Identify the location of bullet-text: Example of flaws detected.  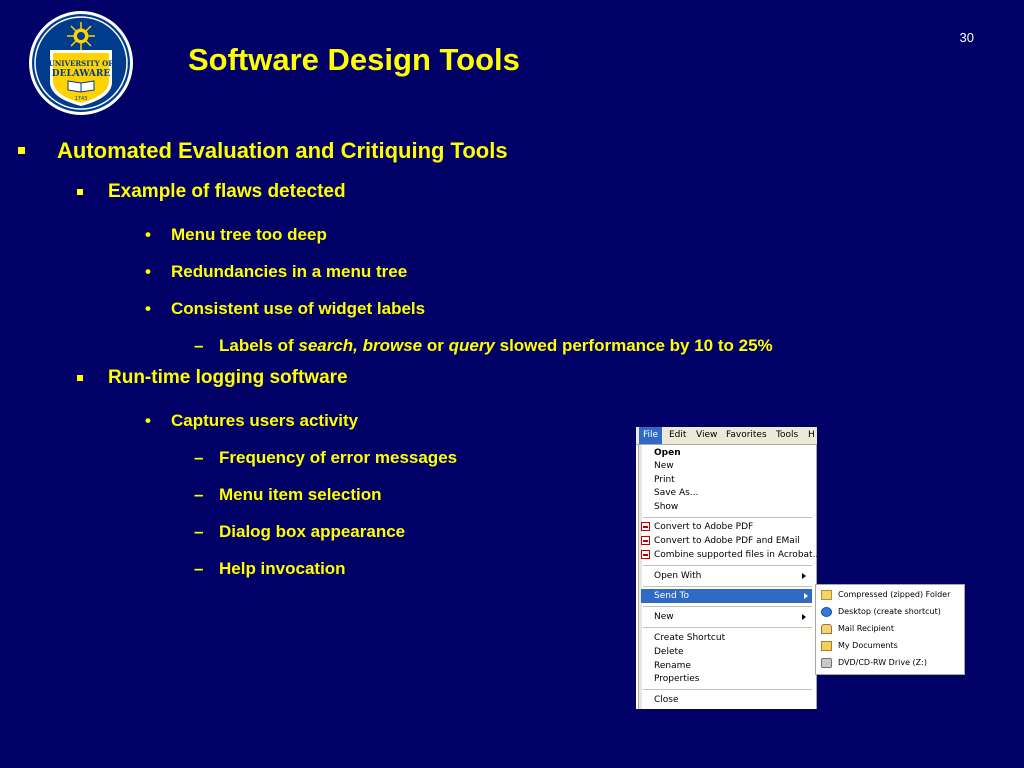
(227, 191).